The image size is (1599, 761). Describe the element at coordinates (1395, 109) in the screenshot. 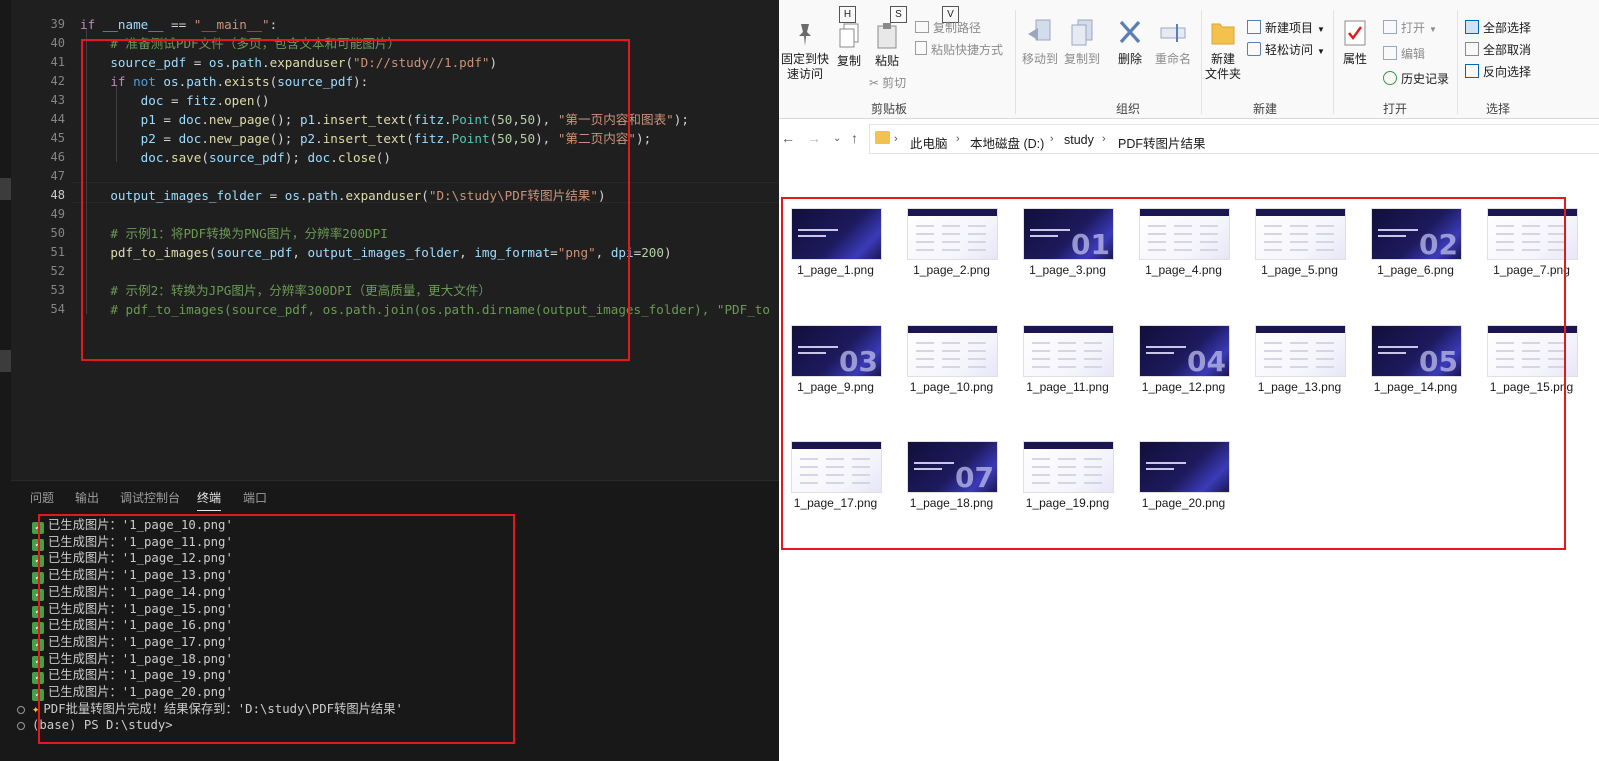

I see `open-group-label: 打开` at that location.